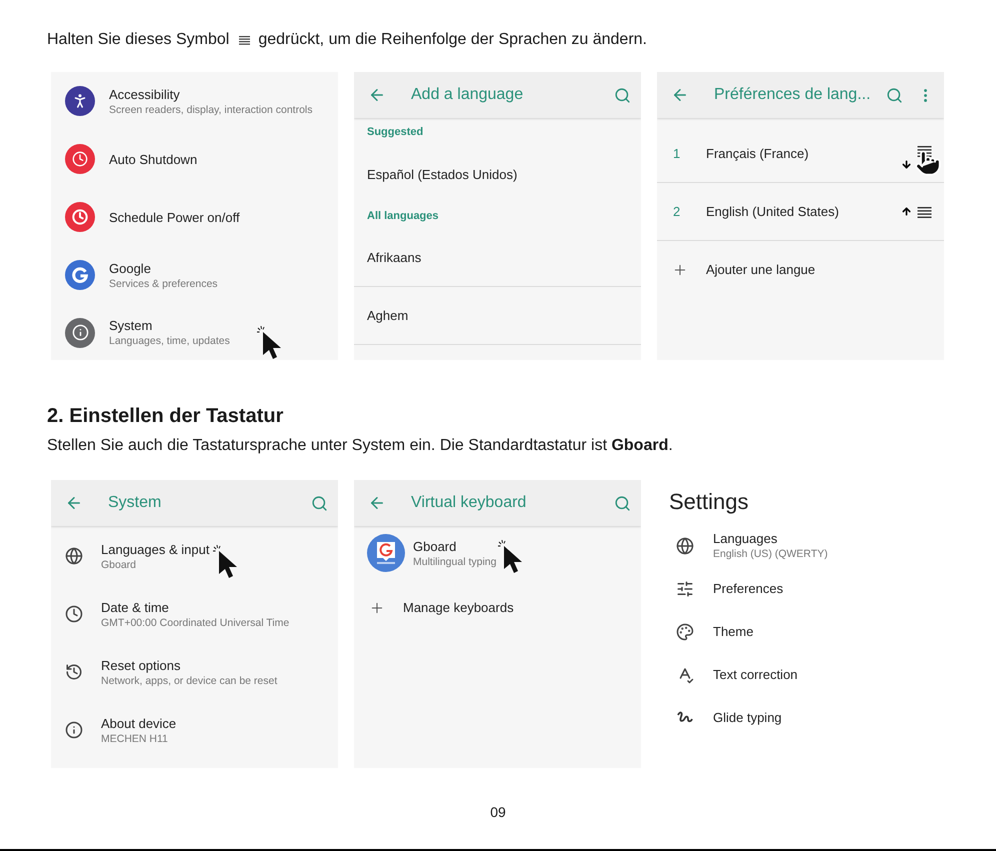 Image resolution: width=996 pixels, height=851 pixels. I want to click on item-title: Reset options, so click(141, 665).